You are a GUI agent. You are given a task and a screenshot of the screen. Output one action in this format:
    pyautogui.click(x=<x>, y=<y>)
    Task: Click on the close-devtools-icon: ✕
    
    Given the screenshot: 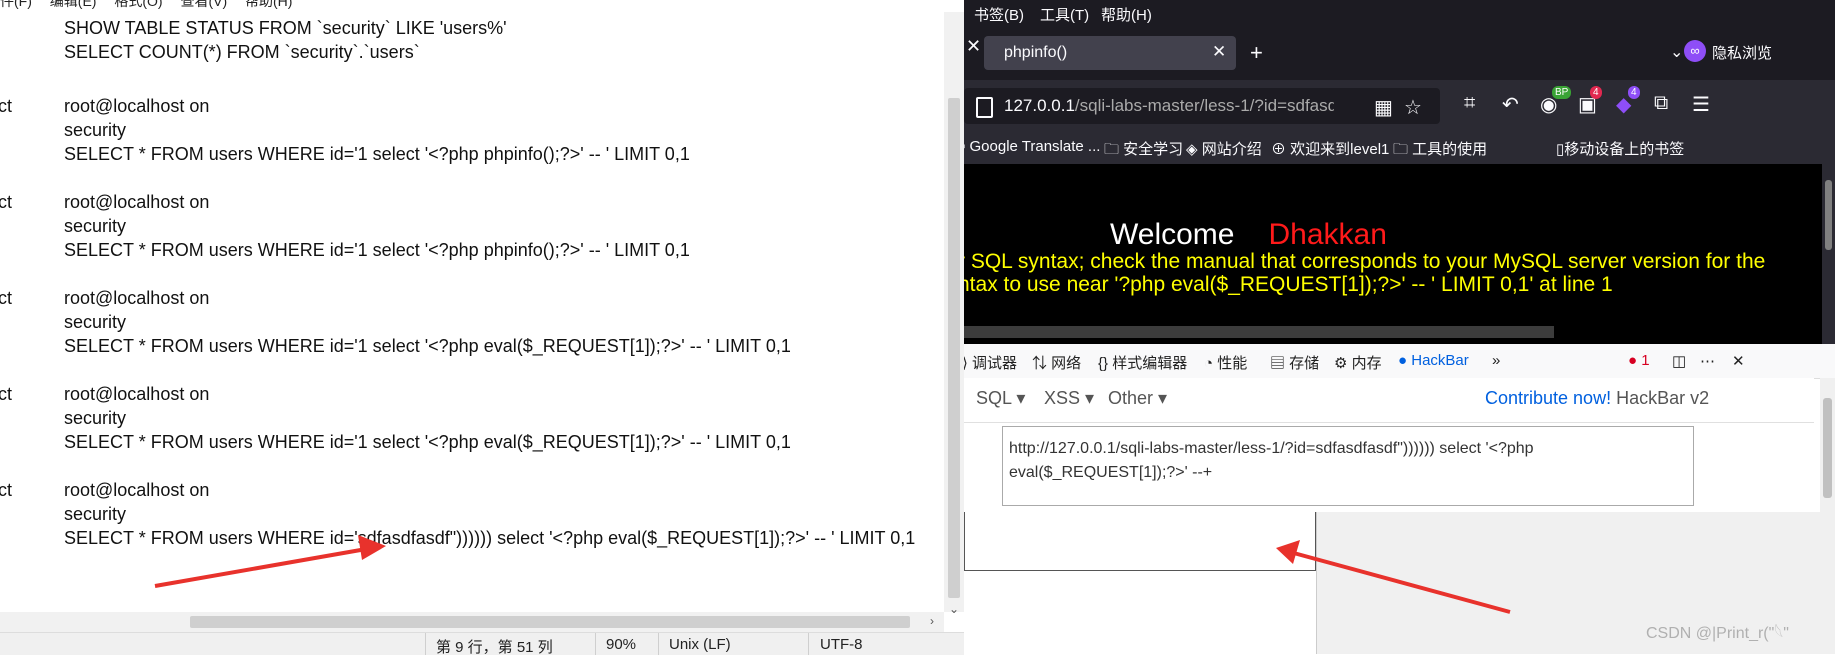 What is the action you would take?
    pyautogui.click(x=1738, y=361)
    